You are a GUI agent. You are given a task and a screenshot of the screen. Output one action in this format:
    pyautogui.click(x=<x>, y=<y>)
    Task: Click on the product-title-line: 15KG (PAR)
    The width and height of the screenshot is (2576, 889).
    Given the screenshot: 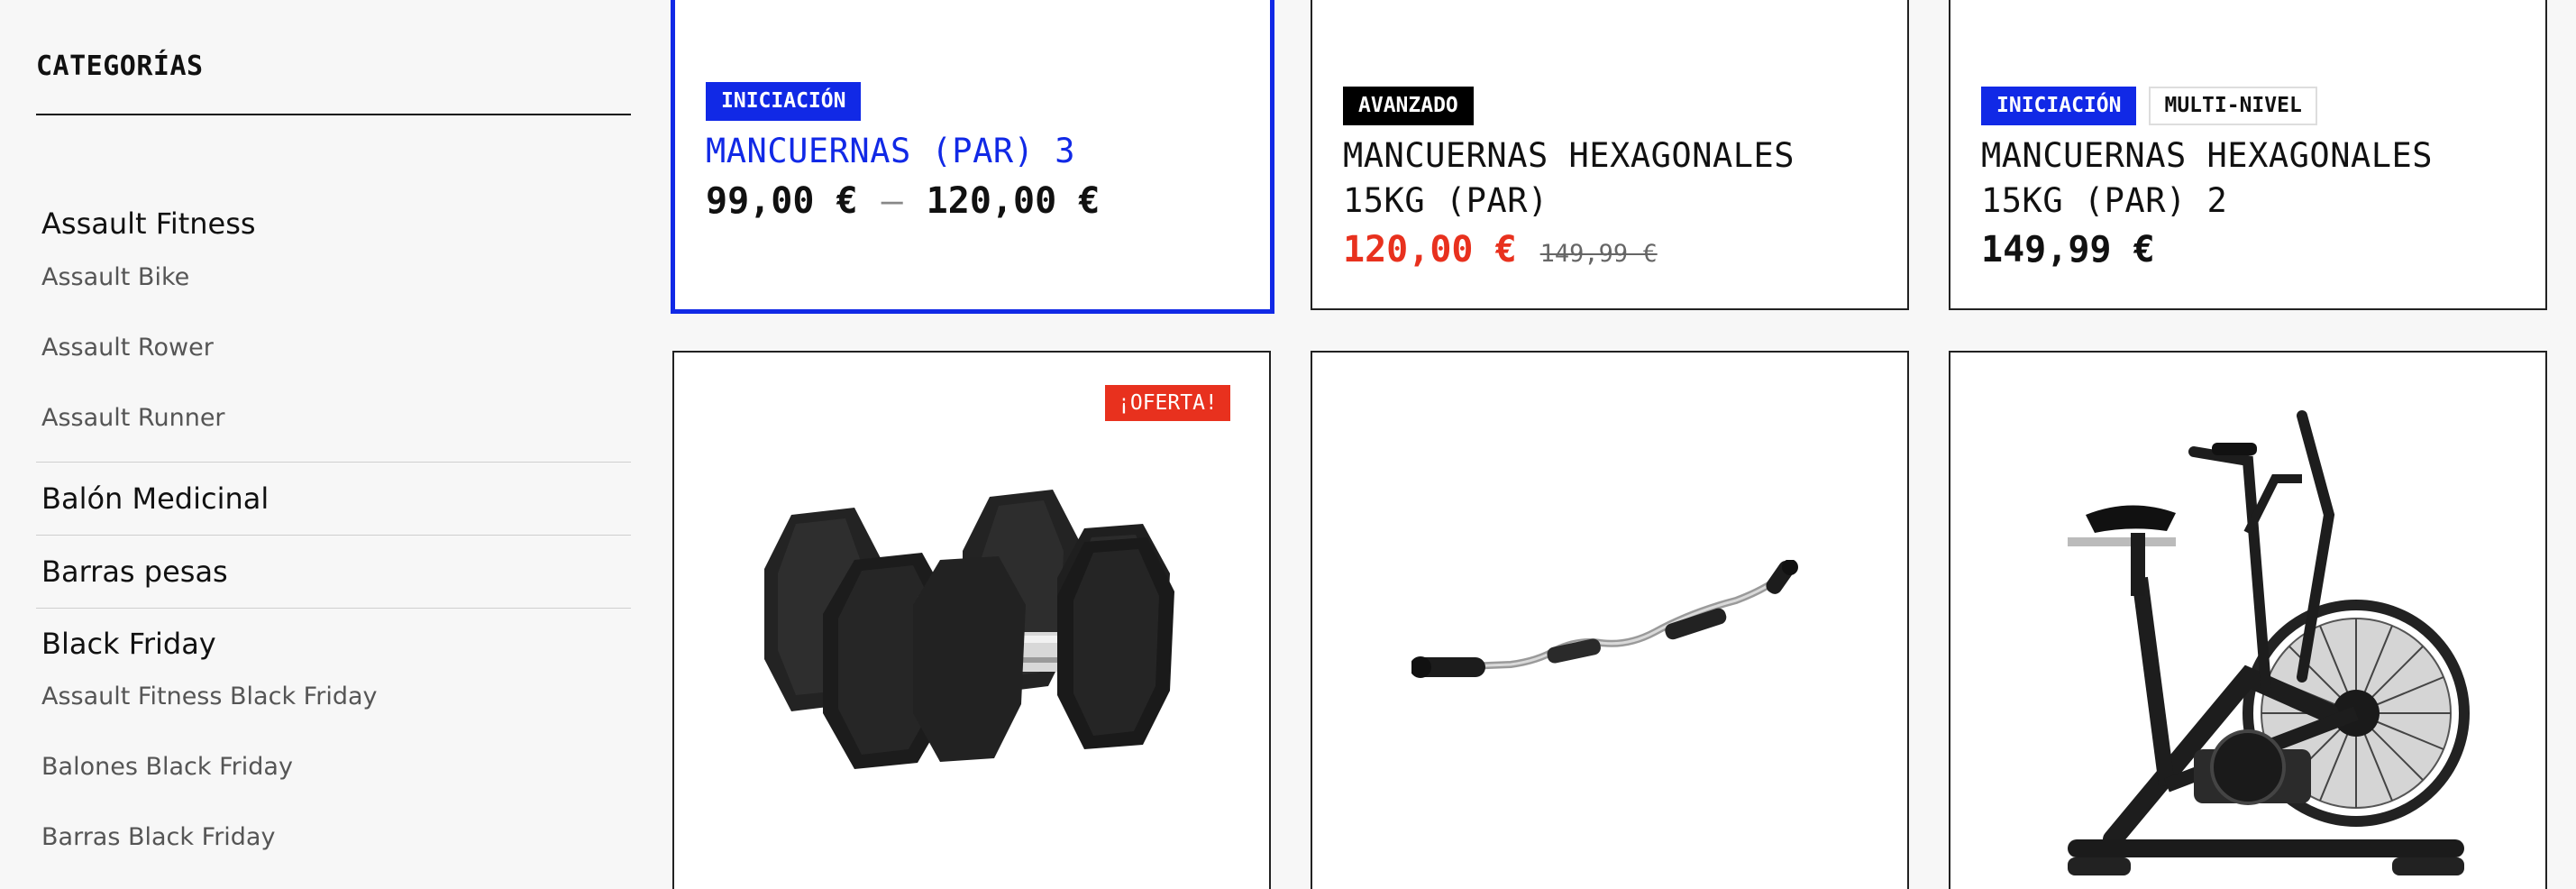 What is the action you would take?
    pyautogui.click(x=1445, y=200)
    